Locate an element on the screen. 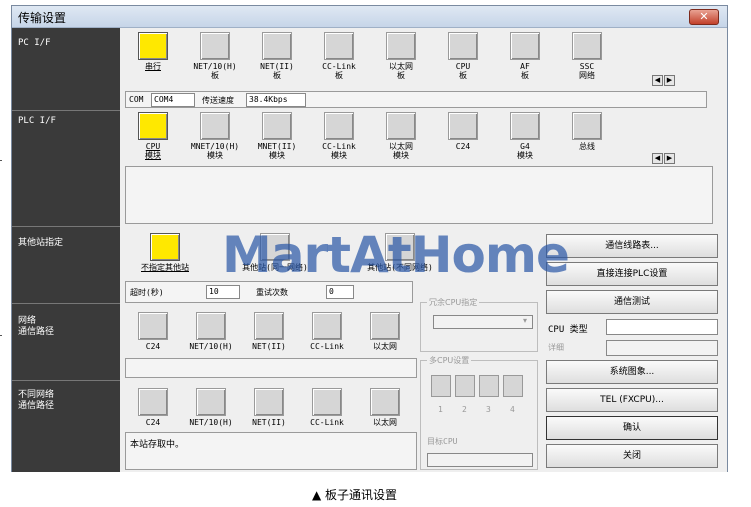  direct-connection-button: 直接连接PLC设置 is located at coordinates (632, 274).